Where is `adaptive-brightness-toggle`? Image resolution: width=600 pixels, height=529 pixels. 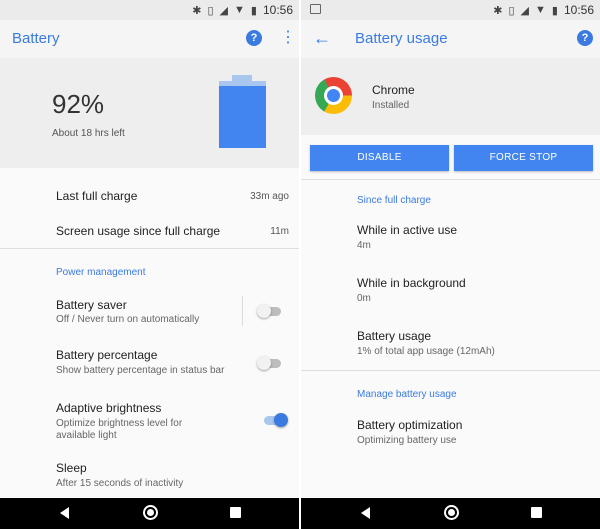 adaptive-brightness-toggle is located at coordinates (275, 420).